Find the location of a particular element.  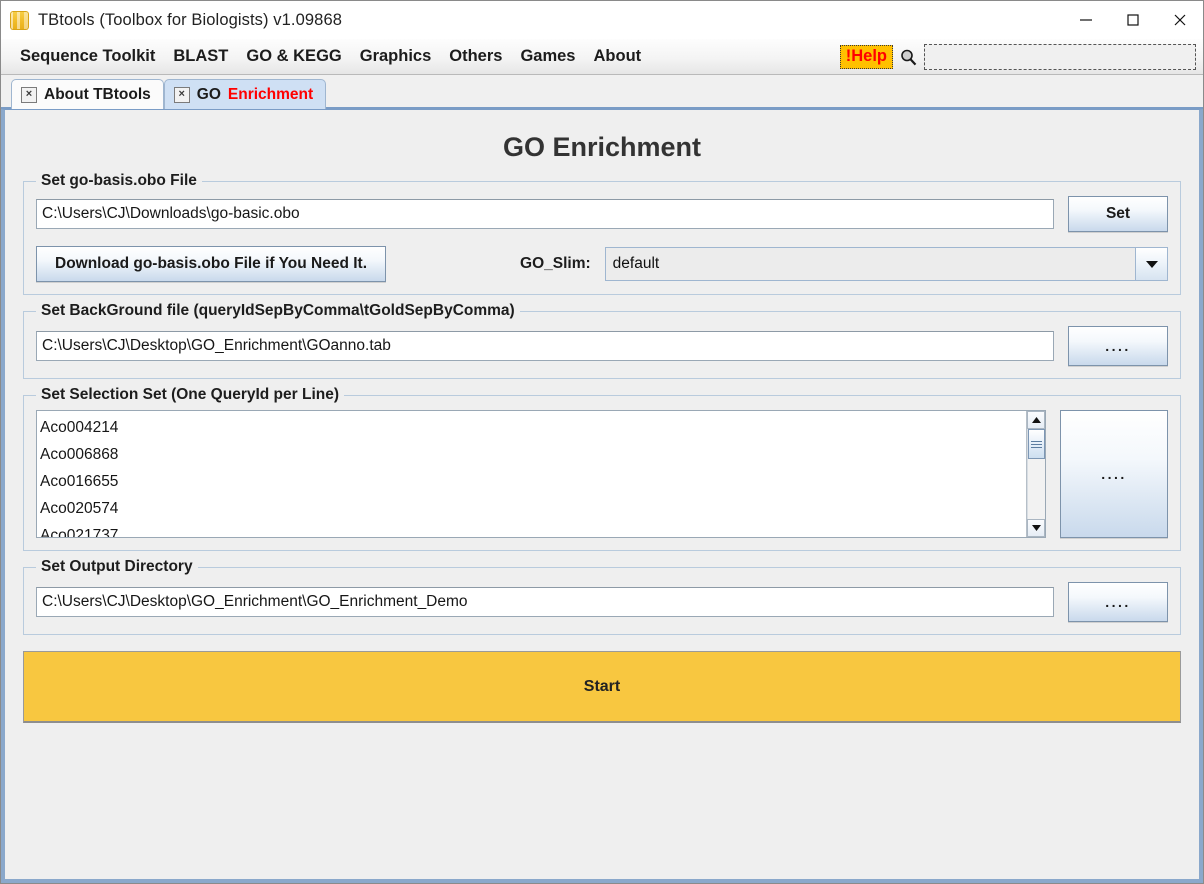

minimize-icon is located at coordinates (1085, 20).